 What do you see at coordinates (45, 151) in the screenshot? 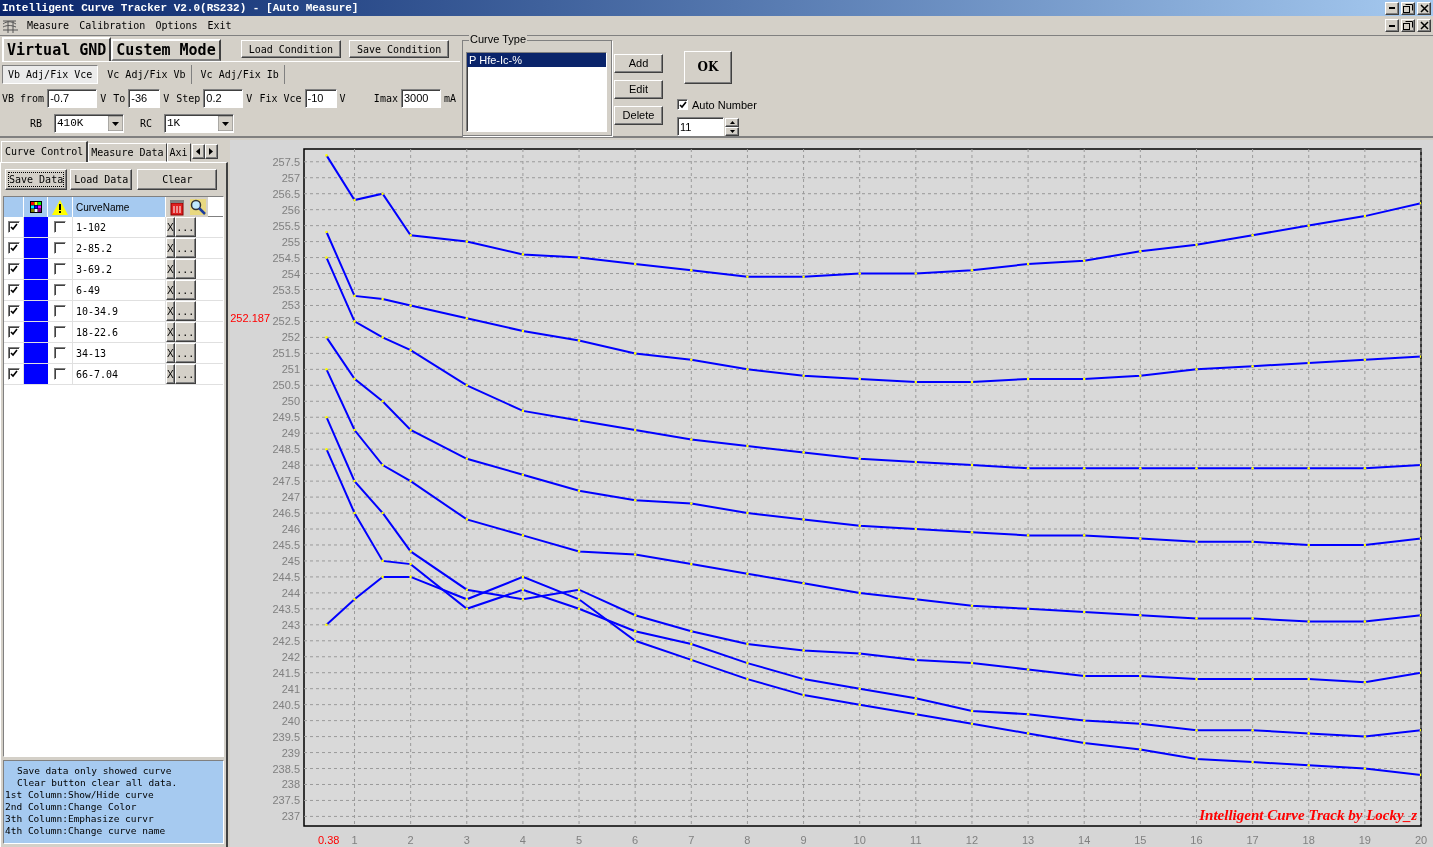
I see `panel-tab: Curve Control` at bounding box center [45, 151].